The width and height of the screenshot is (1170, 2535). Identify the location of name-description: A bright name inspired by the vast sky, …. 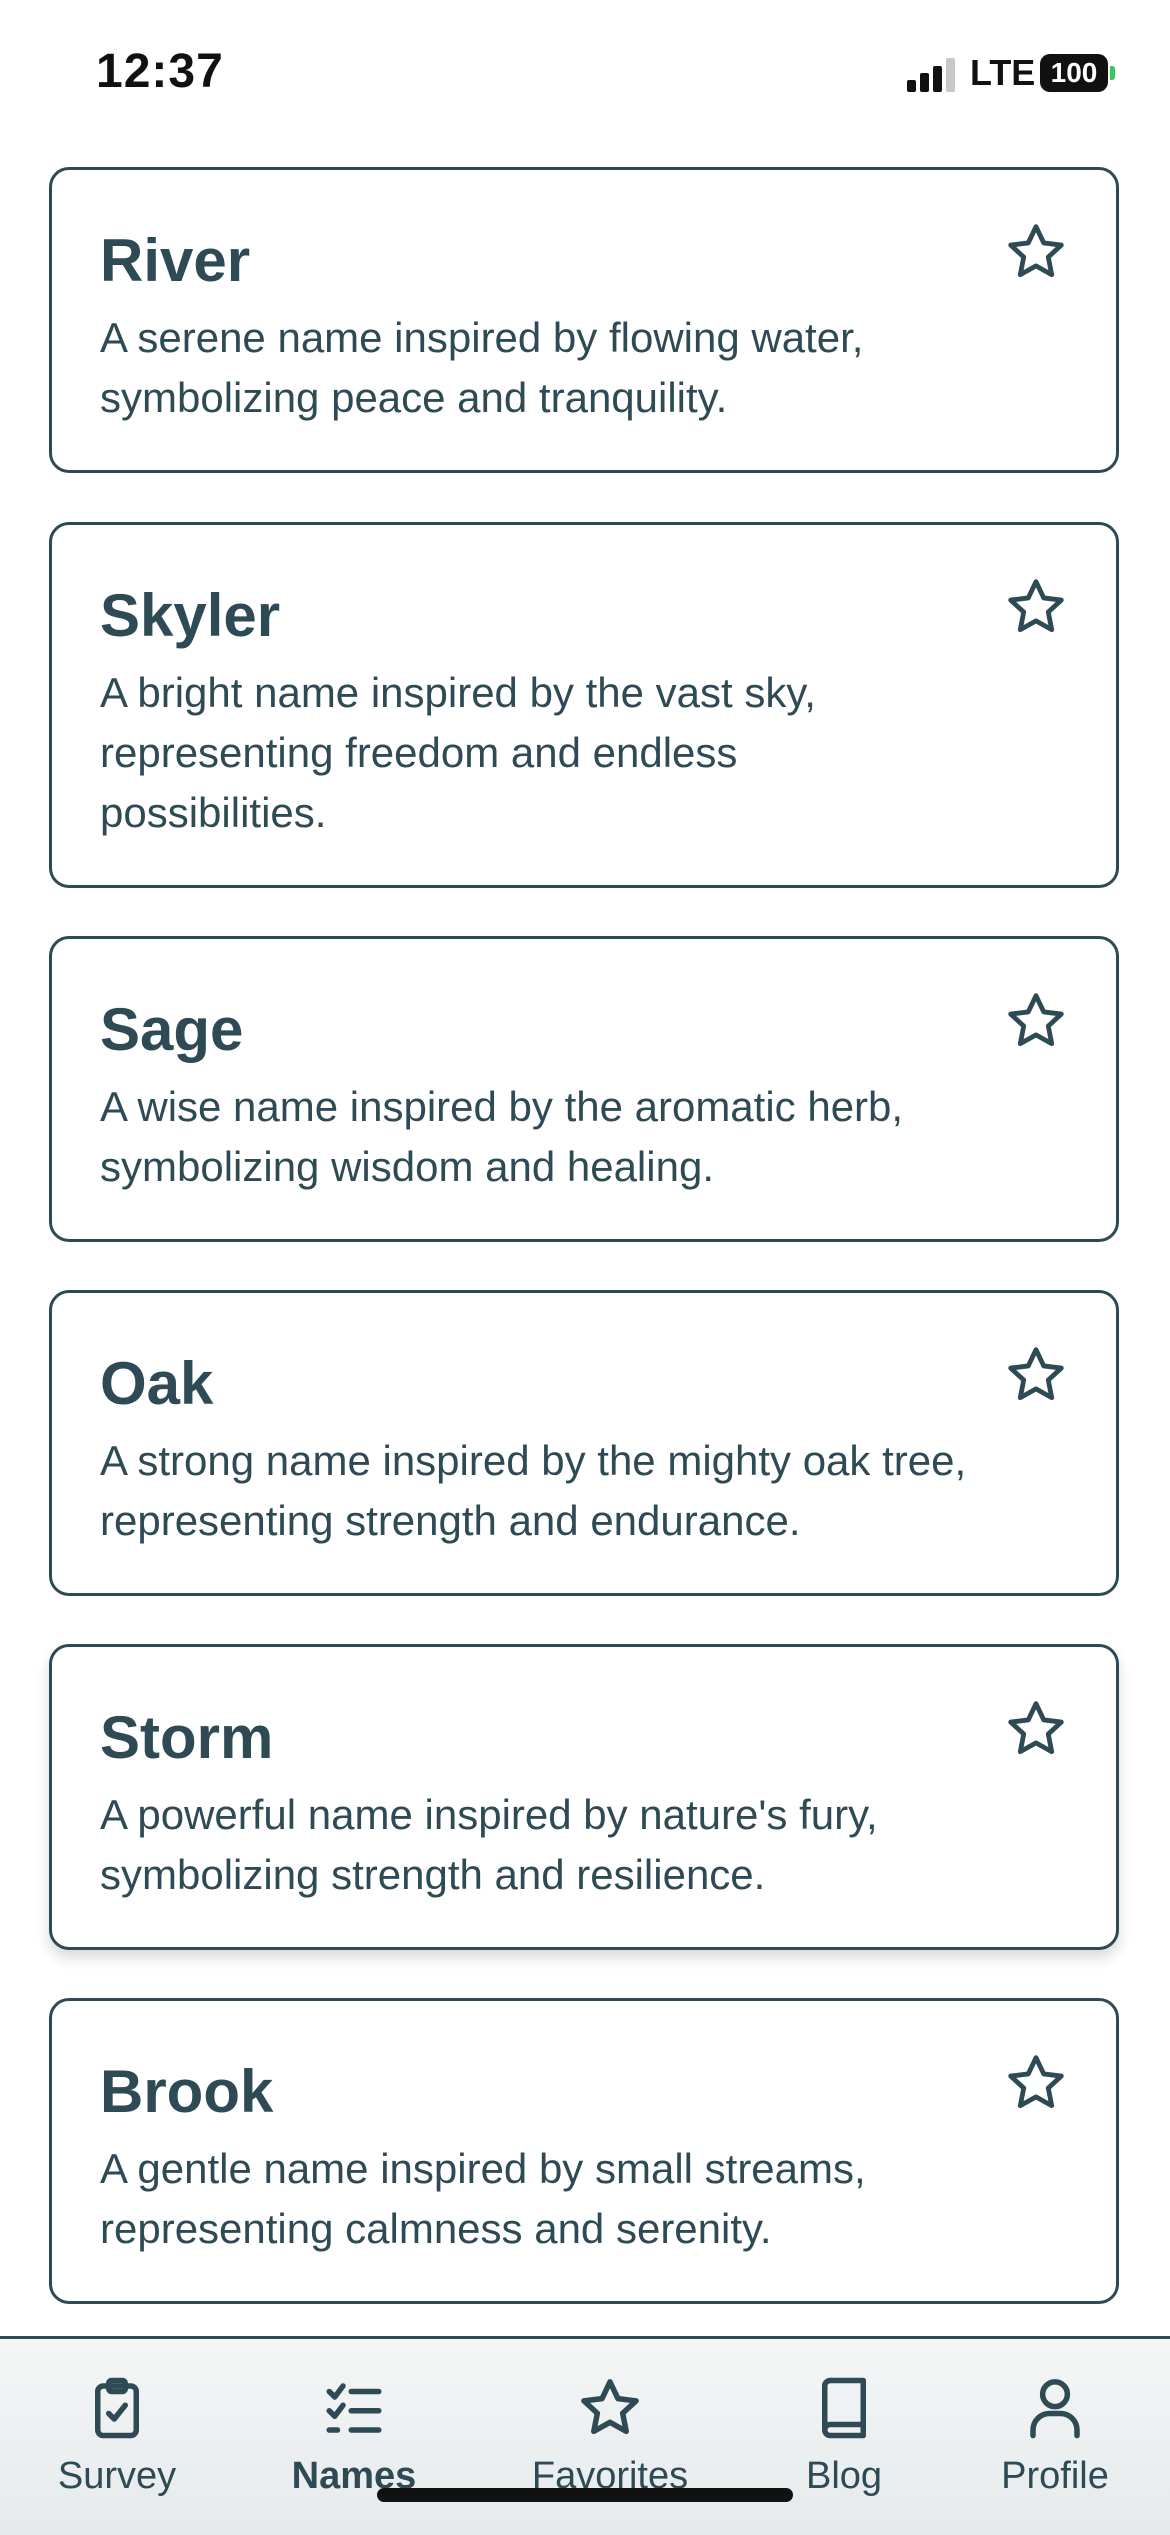
(458, 752).